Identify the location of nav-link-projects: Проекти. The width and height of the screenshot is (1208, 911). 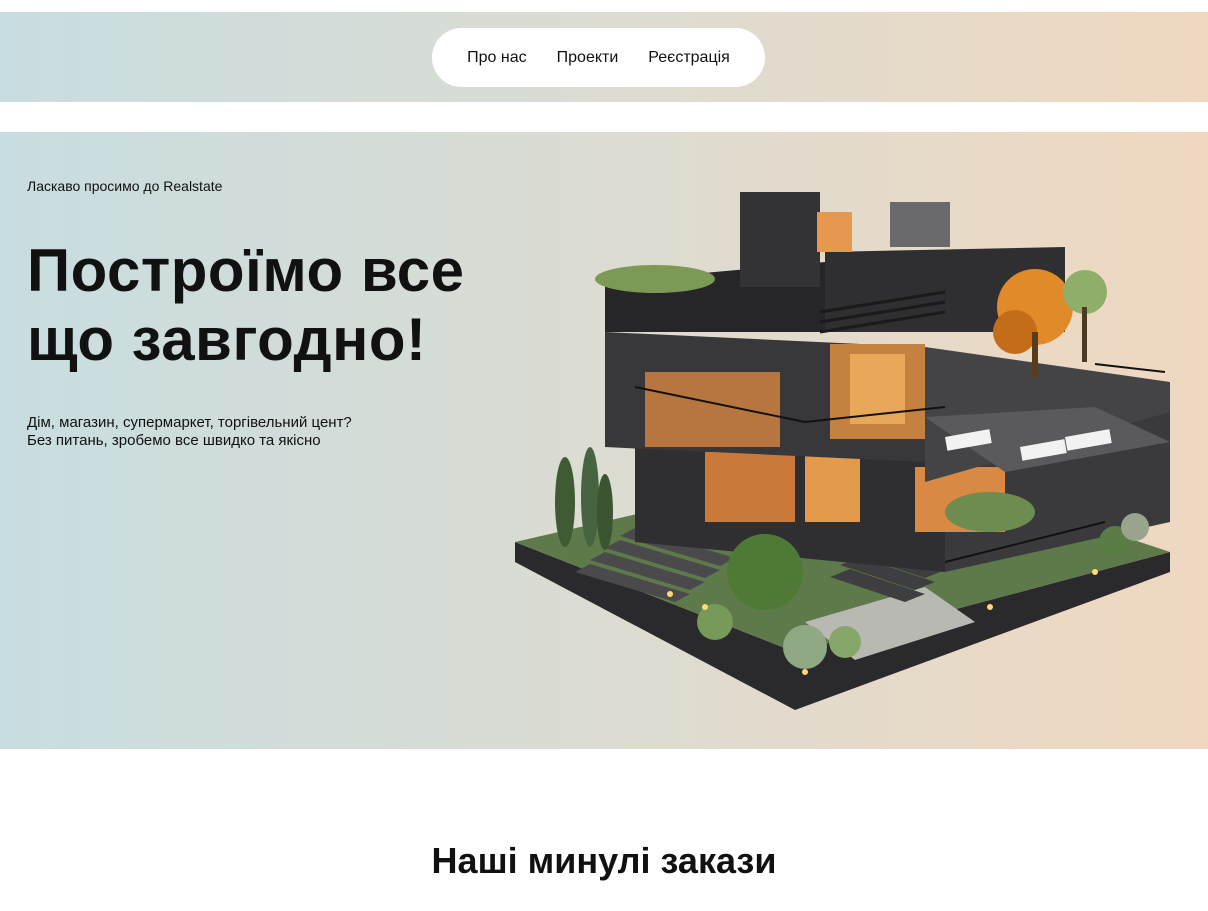
(588, 58).